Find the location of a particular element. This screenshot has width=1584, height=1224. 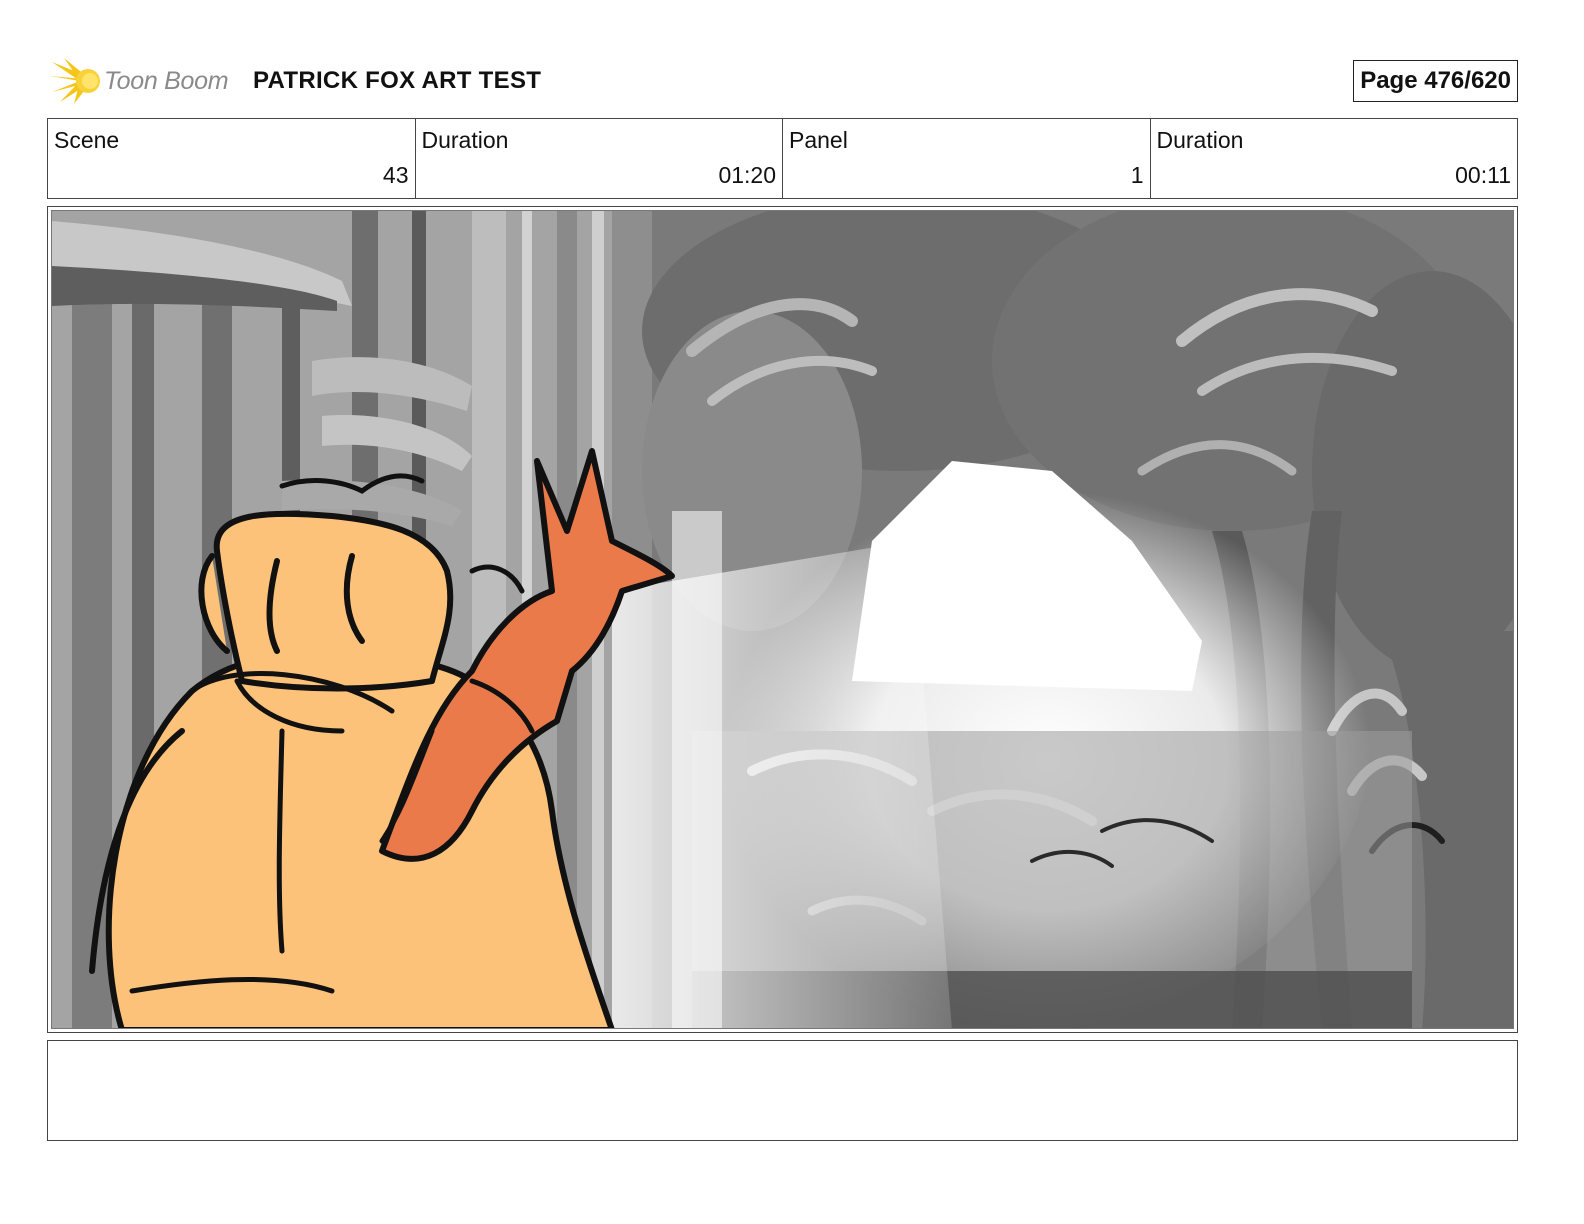

panel-label: Panel is located at coordinates (818, 140).